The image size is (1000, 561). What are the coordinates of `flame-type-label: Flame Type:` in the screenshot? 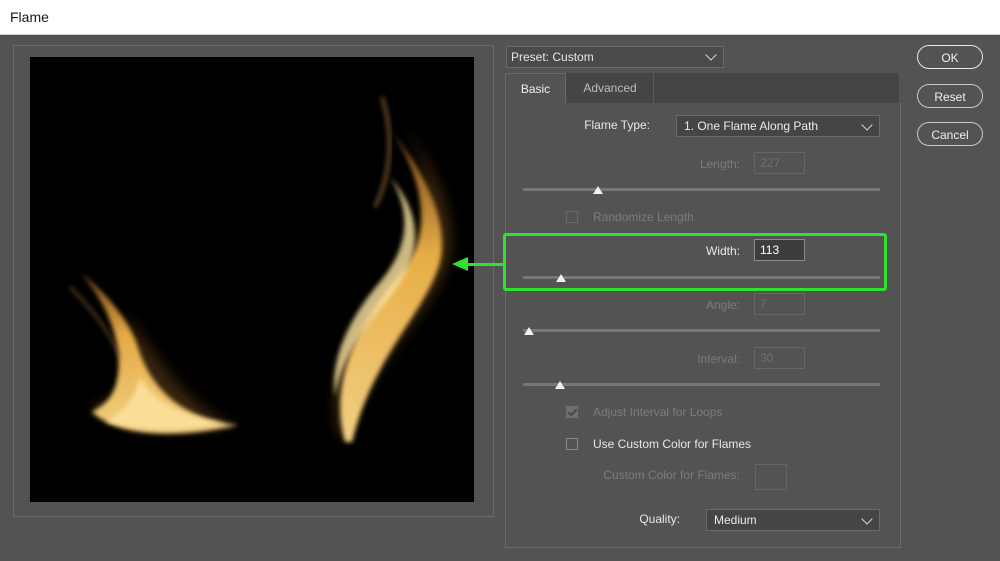 It's located at (617, 125).